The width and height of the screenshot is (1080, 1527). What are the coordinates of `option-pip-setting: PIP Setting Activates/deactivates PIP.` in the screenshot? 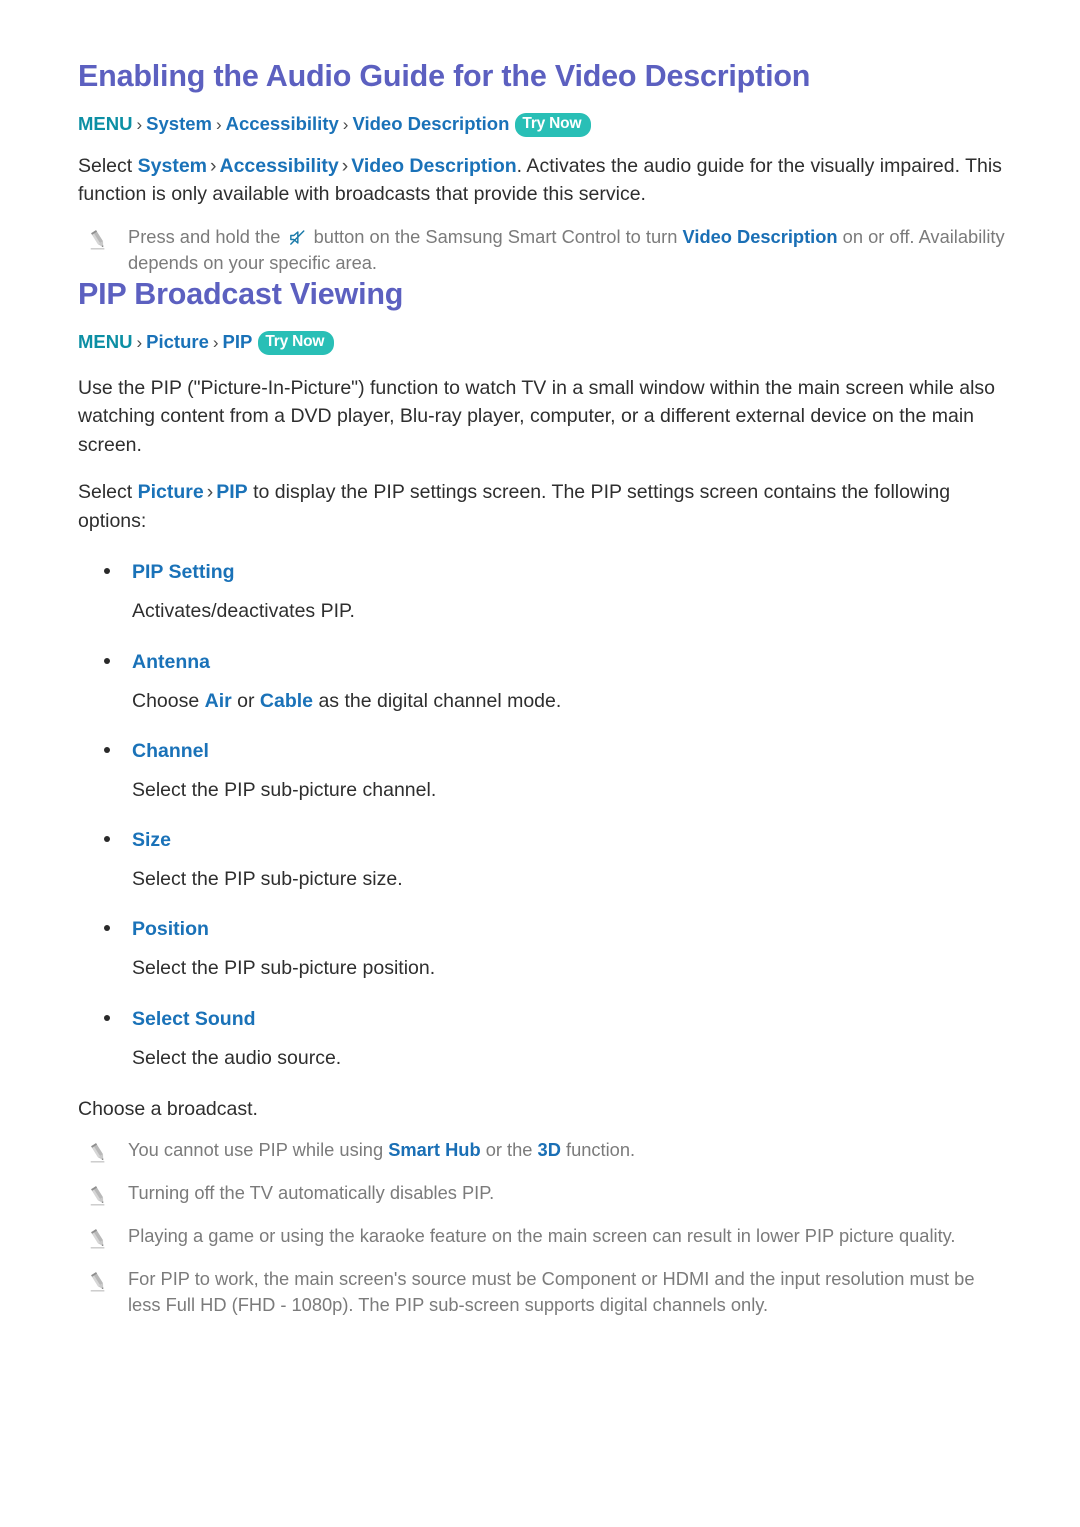 It's located at (544, 593).